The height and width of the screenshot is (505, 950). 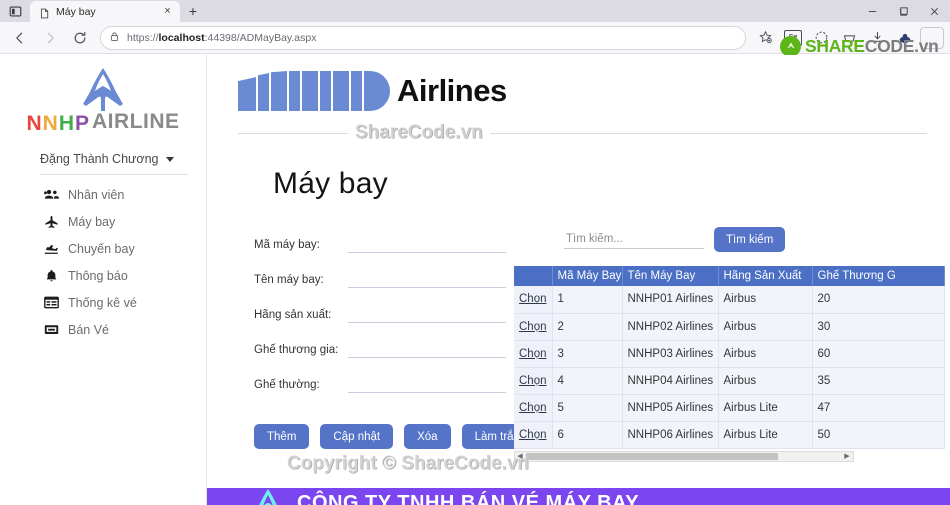 I want to click on table-row: Chọn 5 NNHP05 Airlines Airbus Lite 47, so click(x=729, y=408).